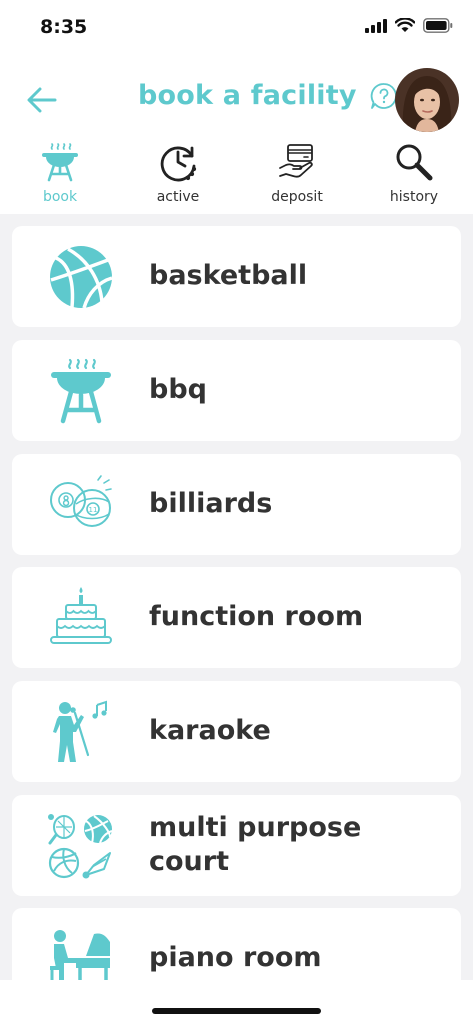  Describe the element at coordinates (236, 1002) in the screenshot. I see `bottom-bar` at that location.